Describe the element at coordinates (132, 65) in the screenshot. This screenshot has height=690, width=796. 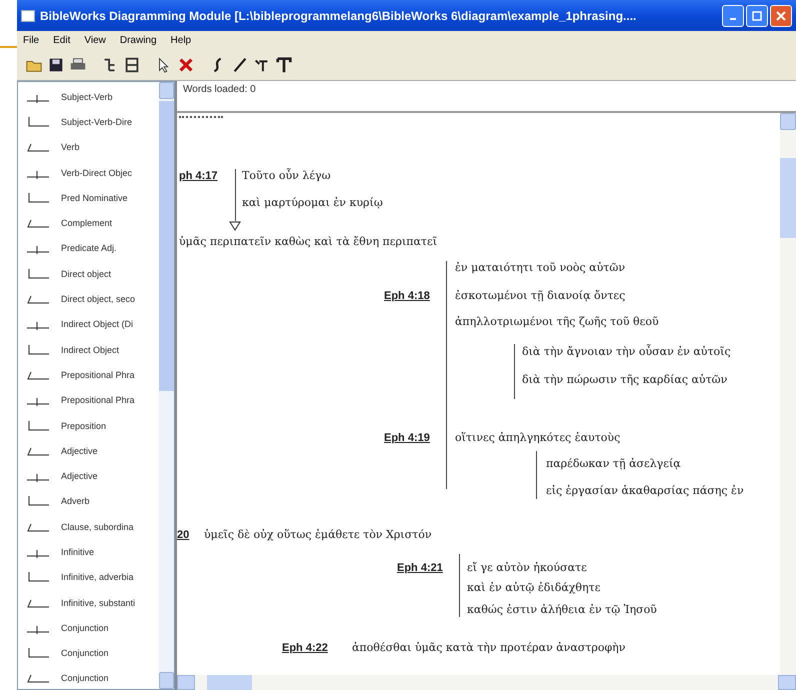
I see `layout-icon` at that location.